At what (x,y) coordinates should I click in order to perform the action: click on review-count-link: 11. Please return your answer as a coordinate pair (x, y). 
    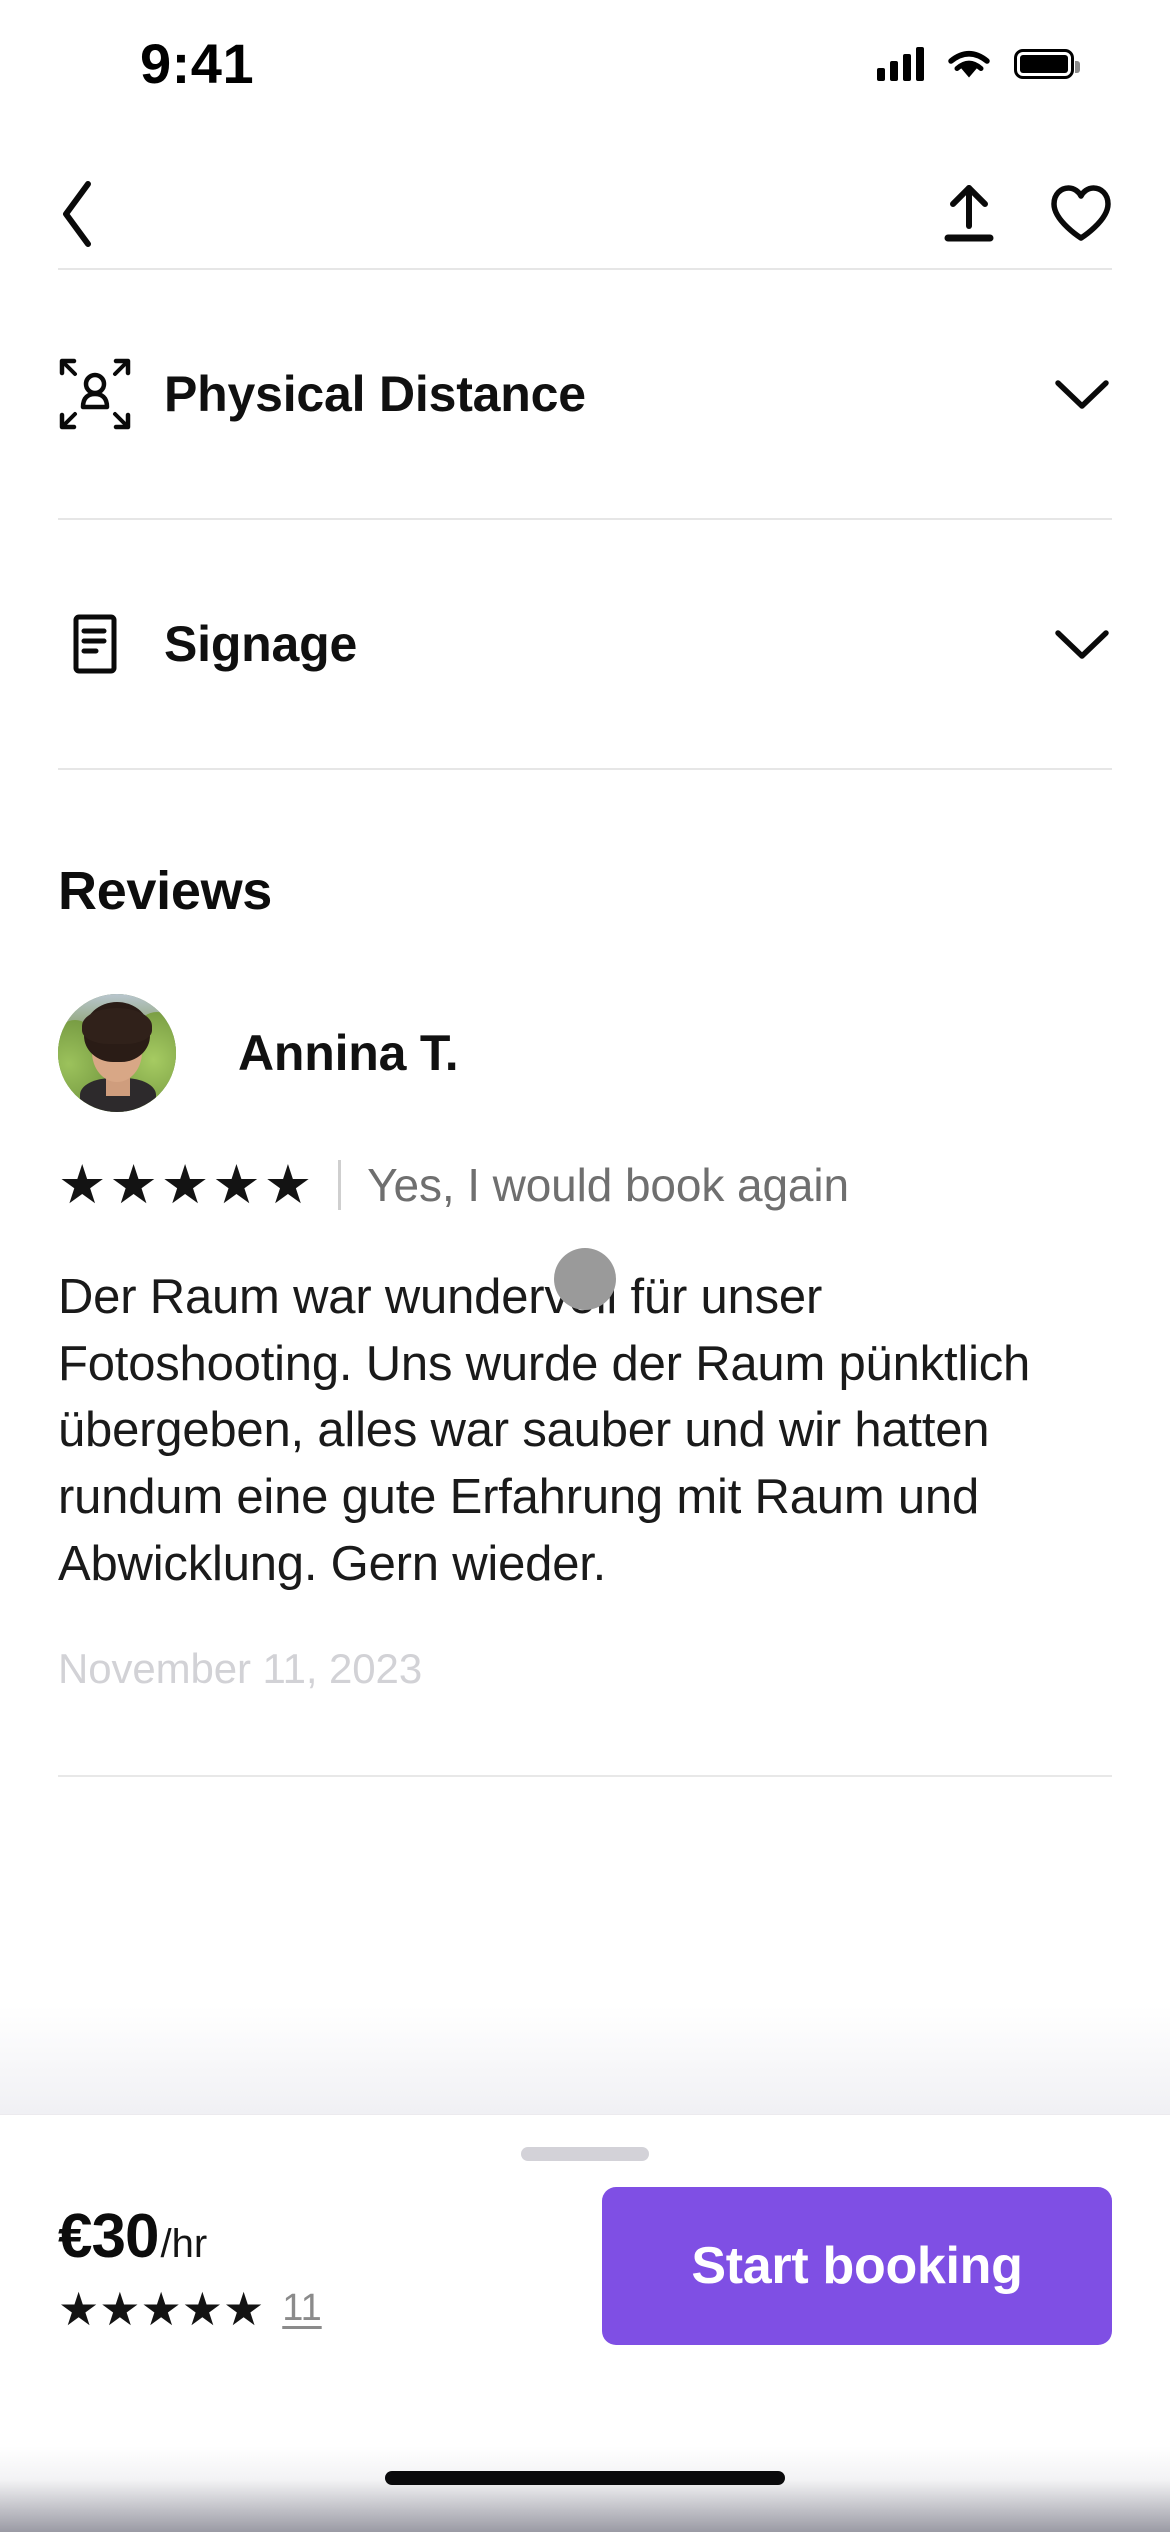
    Looking at the image, I should click on (301, 2308).